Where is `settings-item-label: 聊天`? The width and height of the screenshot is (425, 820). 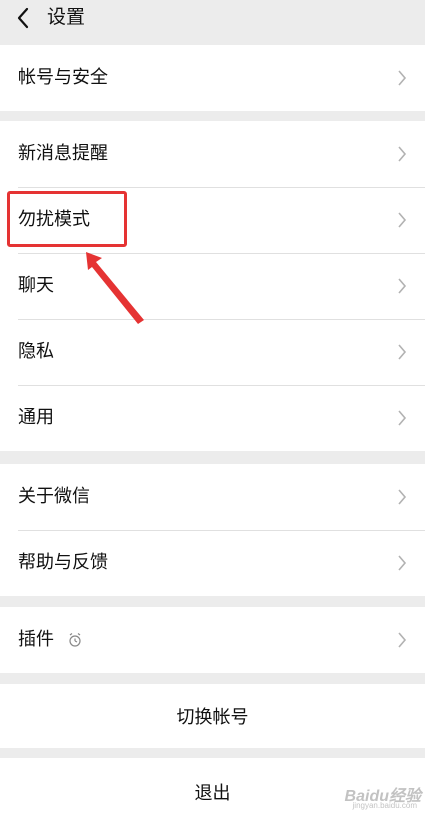 settings-item-label: 聊天 is located at coordinates (36, 285).